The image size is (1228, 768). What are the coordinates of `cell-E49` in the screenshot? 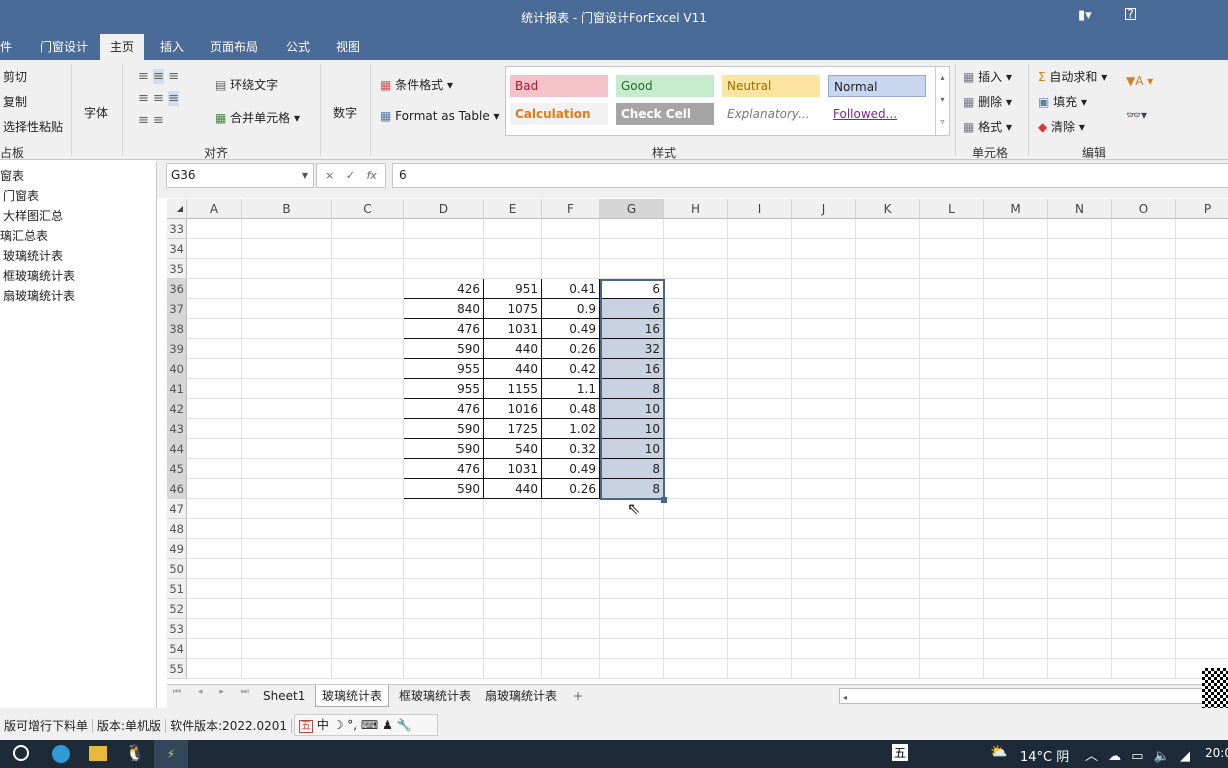 It's located at (513, 549).